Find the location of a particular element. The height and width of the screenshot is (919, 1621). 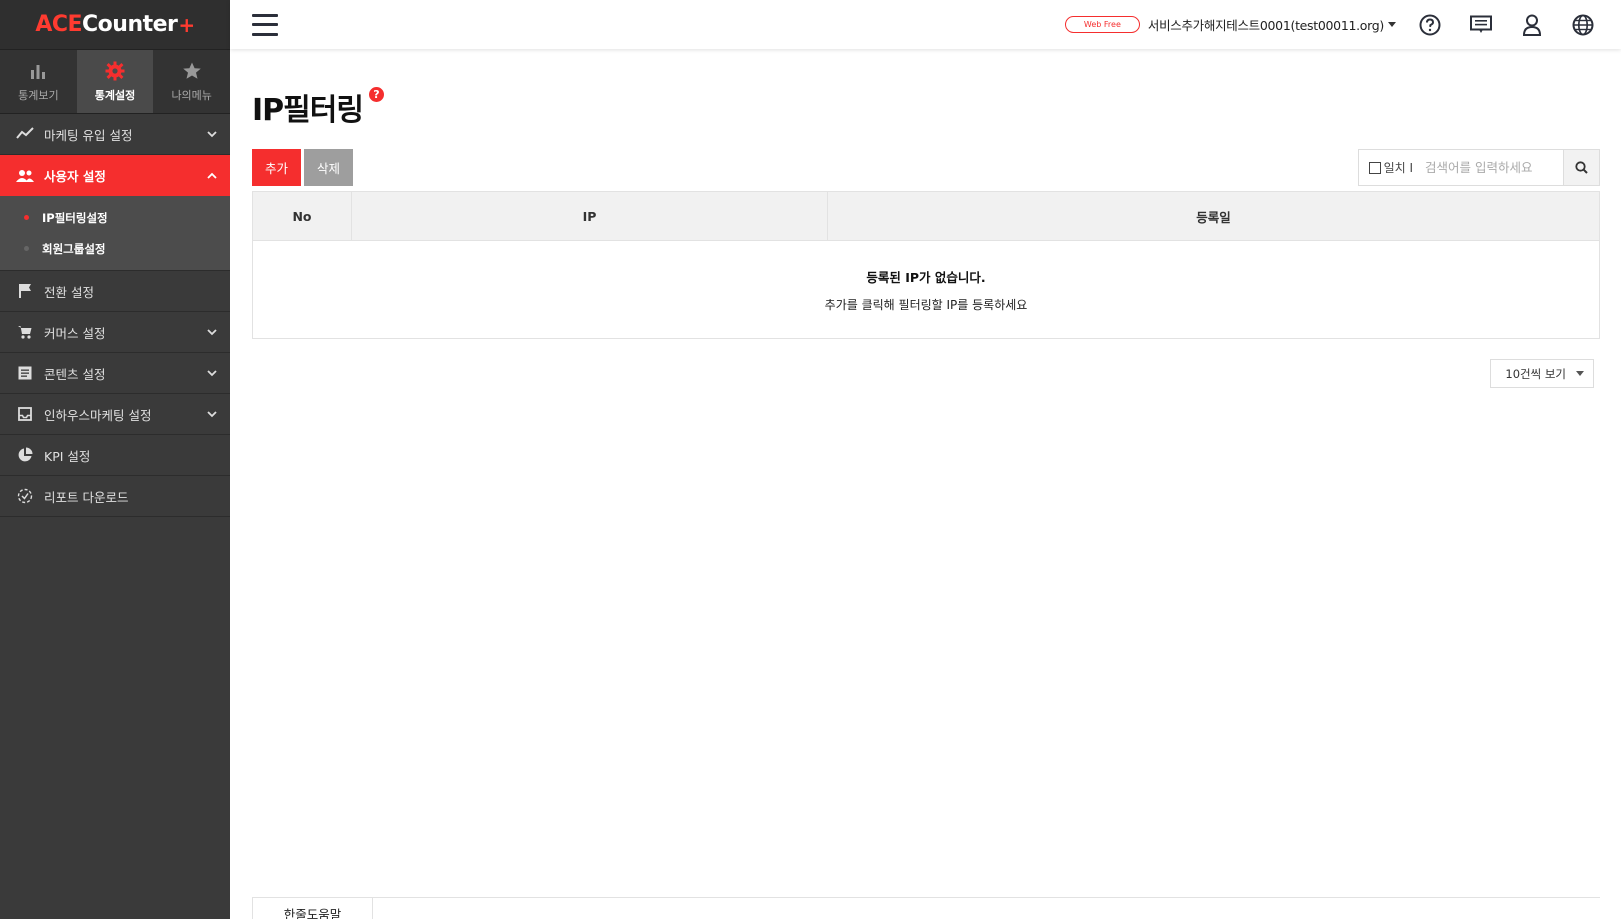

logo-counter-text: Counter is located at coordinates (130, 24).